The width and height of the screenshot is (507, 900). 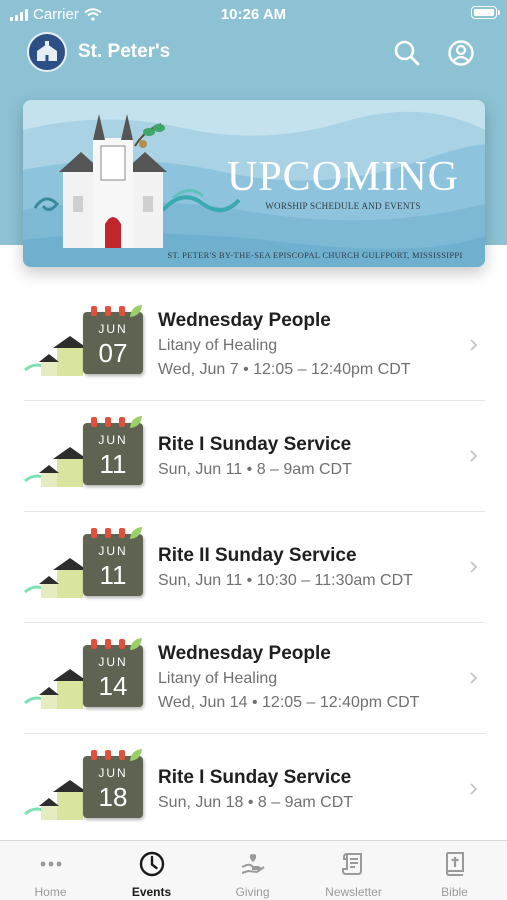 I want to click on status-bar: Carrier 10:26 AM, so click(x=253, y=14).